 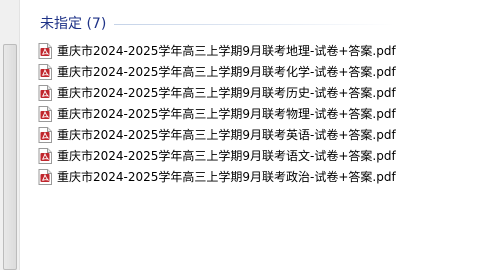 I want to click on list-item: 重庆市2024-2025学年高三上学期9月联考地理-试卷+答案.pdf, so click(x=217, y=50).